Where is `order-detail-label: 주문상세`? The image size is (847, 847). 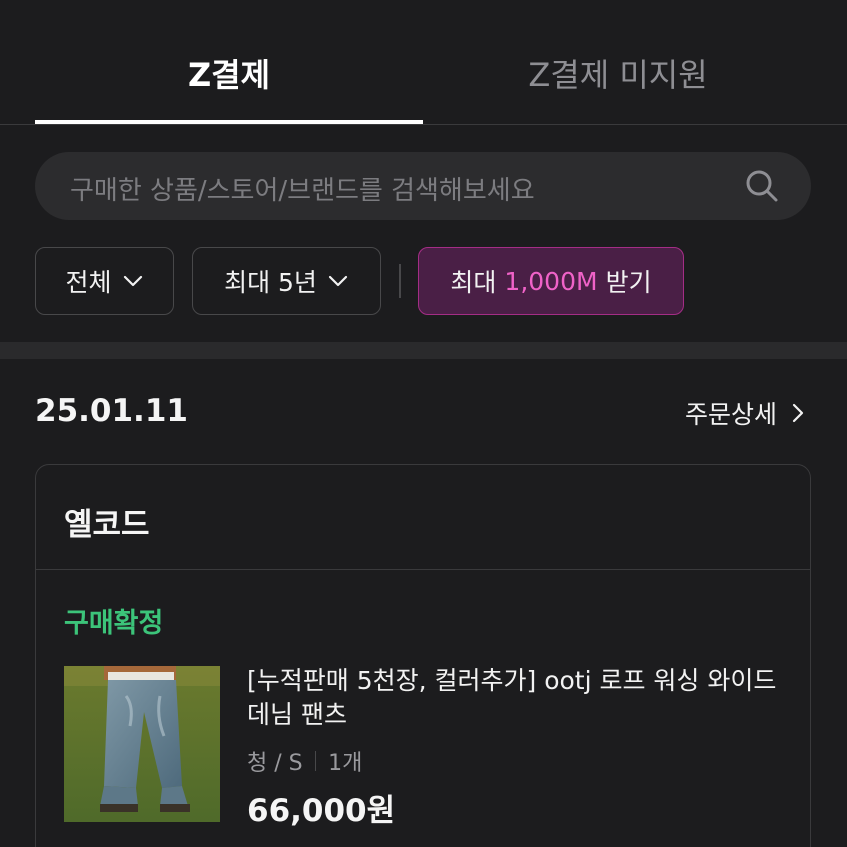 order-detail-label: 주문상세 is located at coordinates (730, 414).